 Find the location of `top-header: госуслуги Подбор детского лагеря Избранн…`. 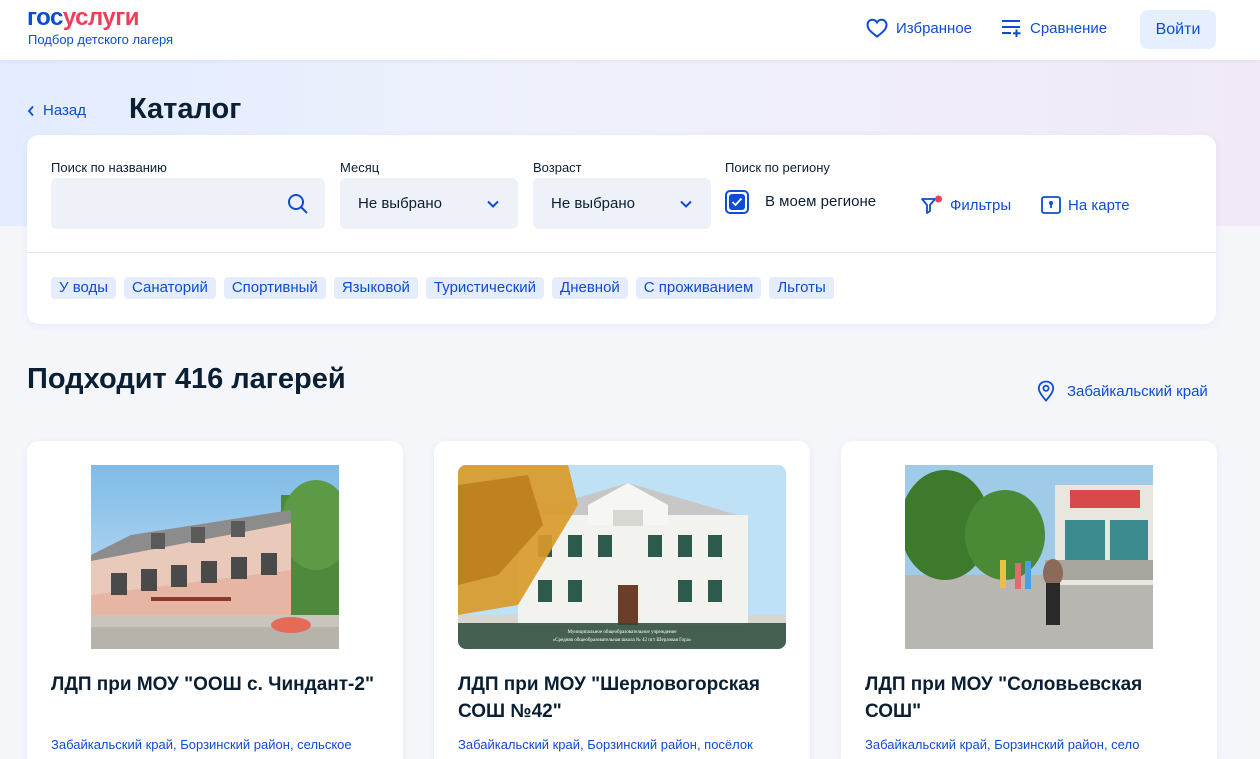

top-header: госуслуги Подбор детского лагеря Избранн… is located at coordinates (630, 30).